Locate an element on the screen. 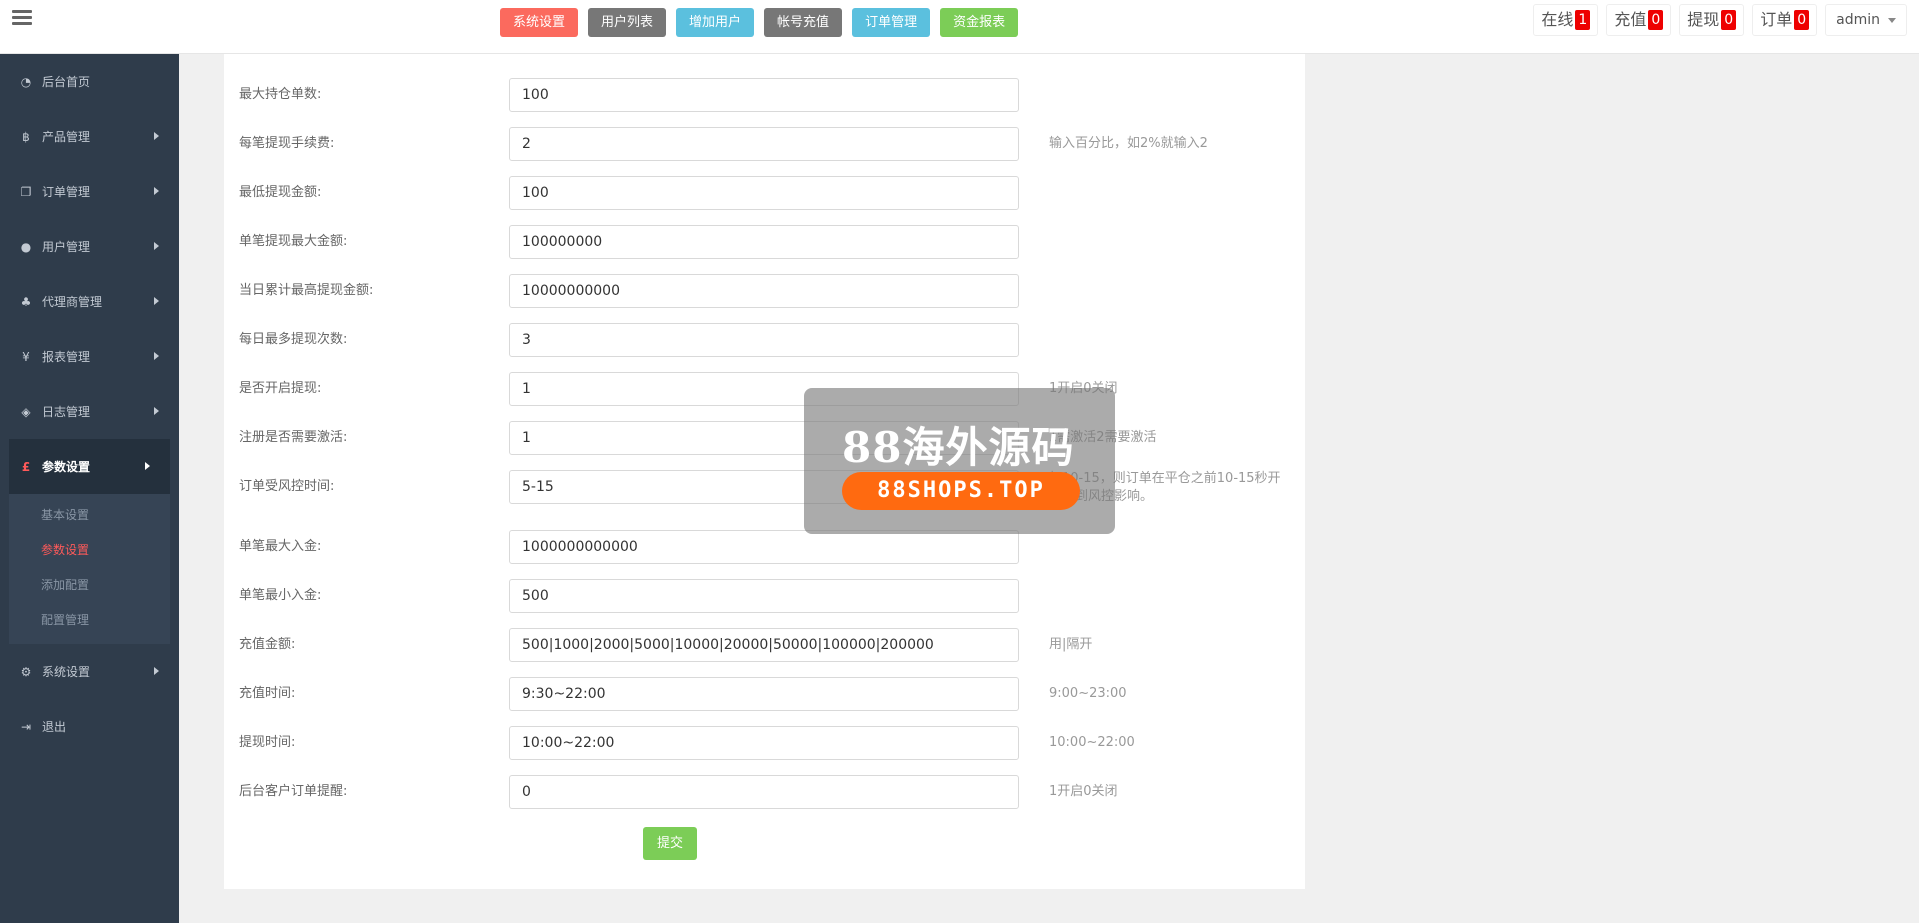  sidebar-group-params: £ 参数设置 基本设置 参数设置 添加配置 配置管理 is located at coordinates (89, 541).